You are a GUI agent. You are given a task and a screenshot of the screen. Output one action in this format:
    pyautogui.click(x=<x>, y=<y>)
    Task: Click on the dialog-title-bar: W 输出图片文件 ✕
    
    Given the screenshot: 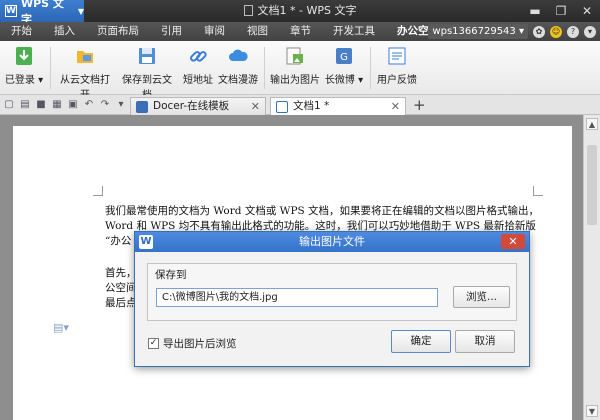 What is the action you would take?
    pyautogui.click(x=332, y=242)
    